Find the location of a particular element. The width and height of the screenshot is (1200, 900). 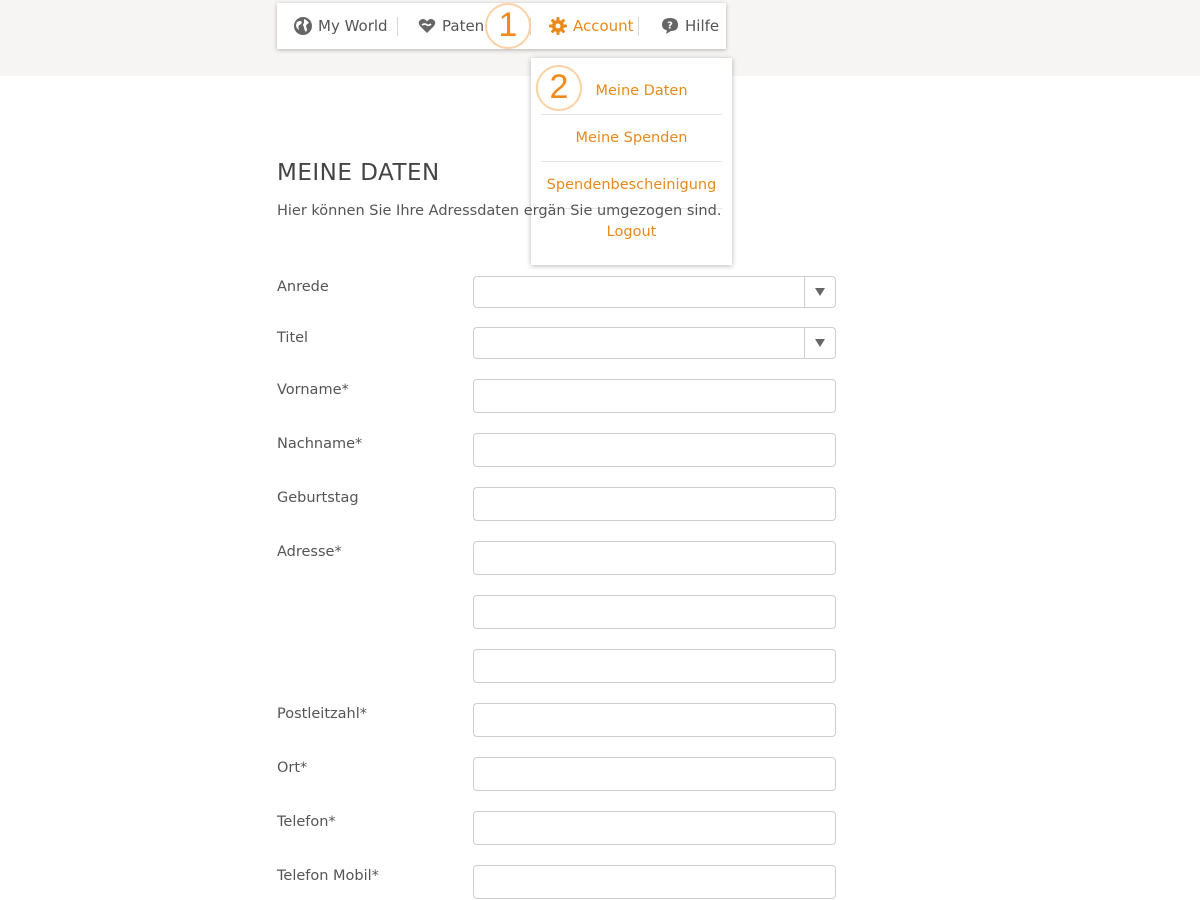

nav-item-my-world: My World is located at coordinates (340, 26).